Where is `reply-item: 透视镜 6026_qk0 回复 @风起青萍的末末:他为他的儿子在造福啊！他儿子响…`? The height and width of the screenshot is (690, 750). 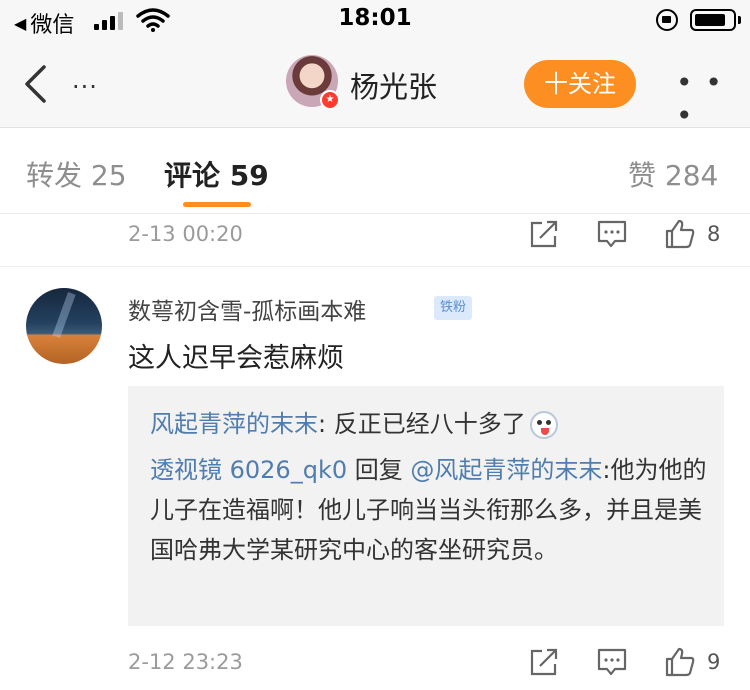
reply-item: 透视镜 6026_qk0 回复 @风起青萍的末末:他为他的儿子在造福啊！他儿子响… is located at coordinates (430, 510).